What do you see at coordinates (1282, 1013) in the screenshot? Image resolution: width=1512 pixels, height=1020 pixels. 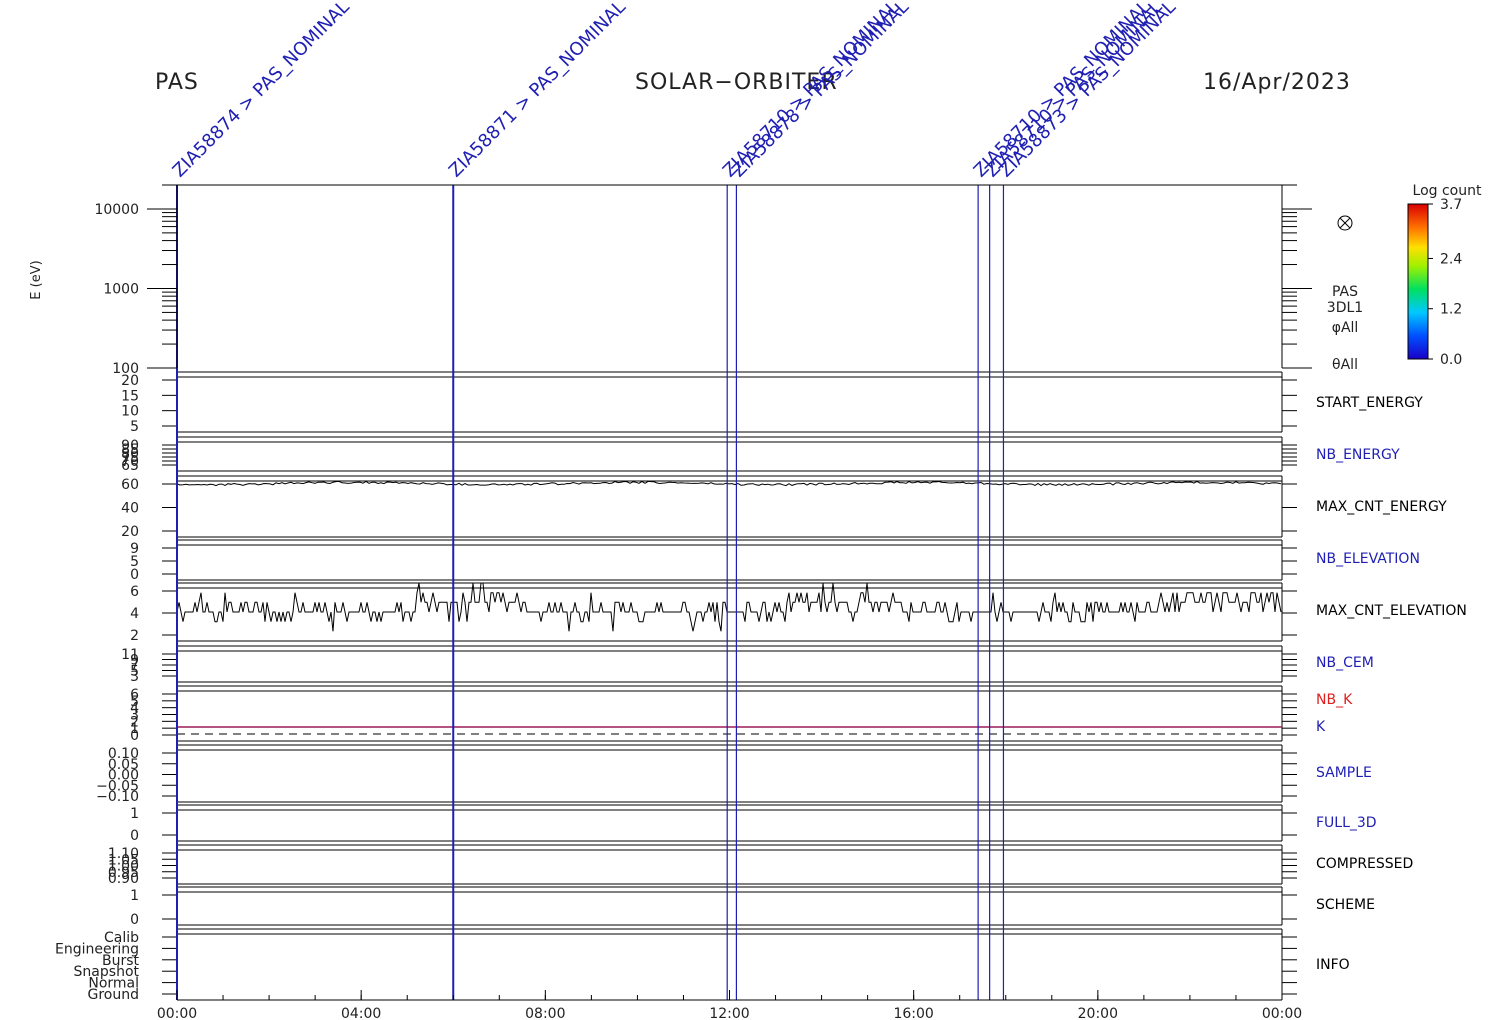 I see `time-tick-label-6: 00:00` at bounding box center [1282, 1013].